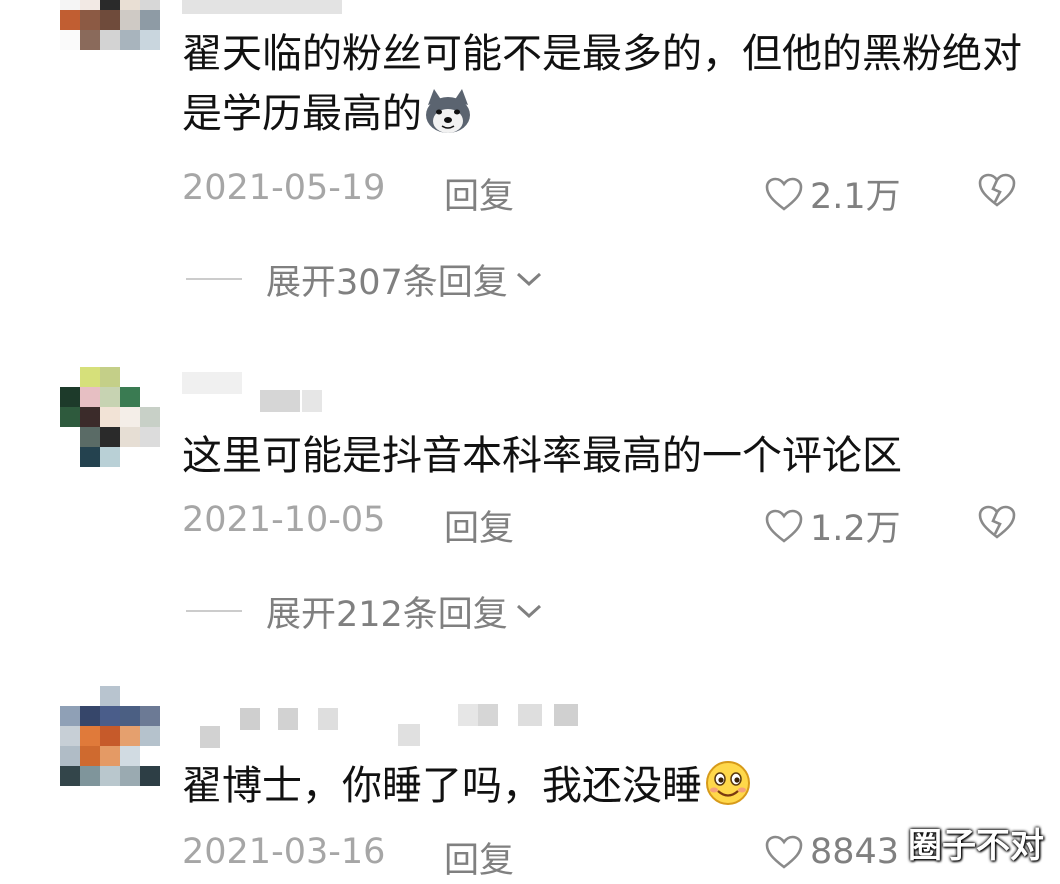 This screenshot has height=884, width=1060. I want to click on like-button: 1.2万, so click(832, 525).